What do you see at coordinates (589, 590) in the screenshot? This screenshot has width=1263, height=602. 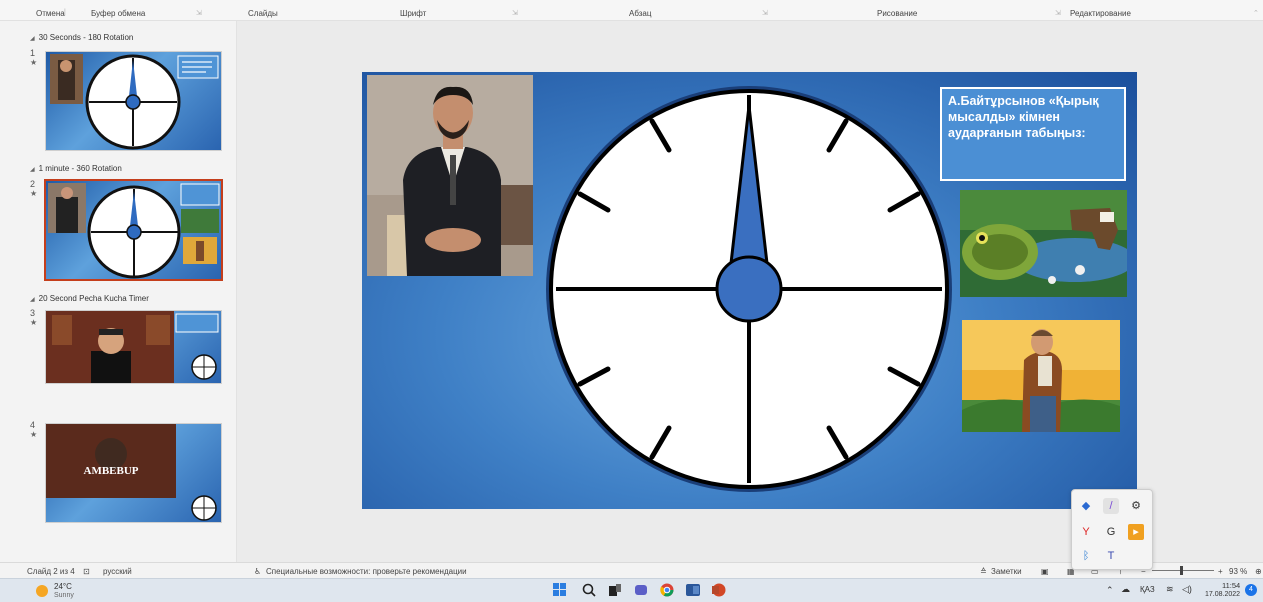 I see `search-icon` at bounding box center [589, 590].